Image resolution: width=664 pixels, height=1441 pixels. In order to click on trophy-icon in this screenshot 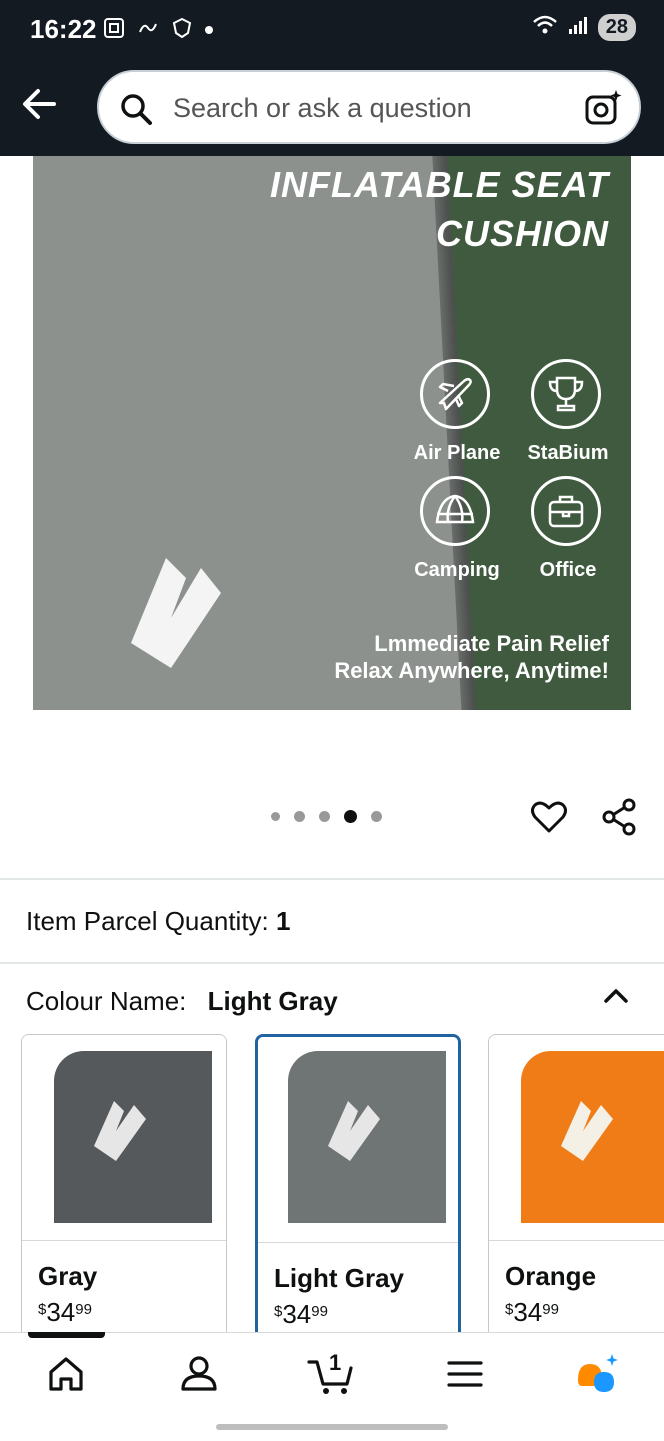, I will do `click(566, 394)`.